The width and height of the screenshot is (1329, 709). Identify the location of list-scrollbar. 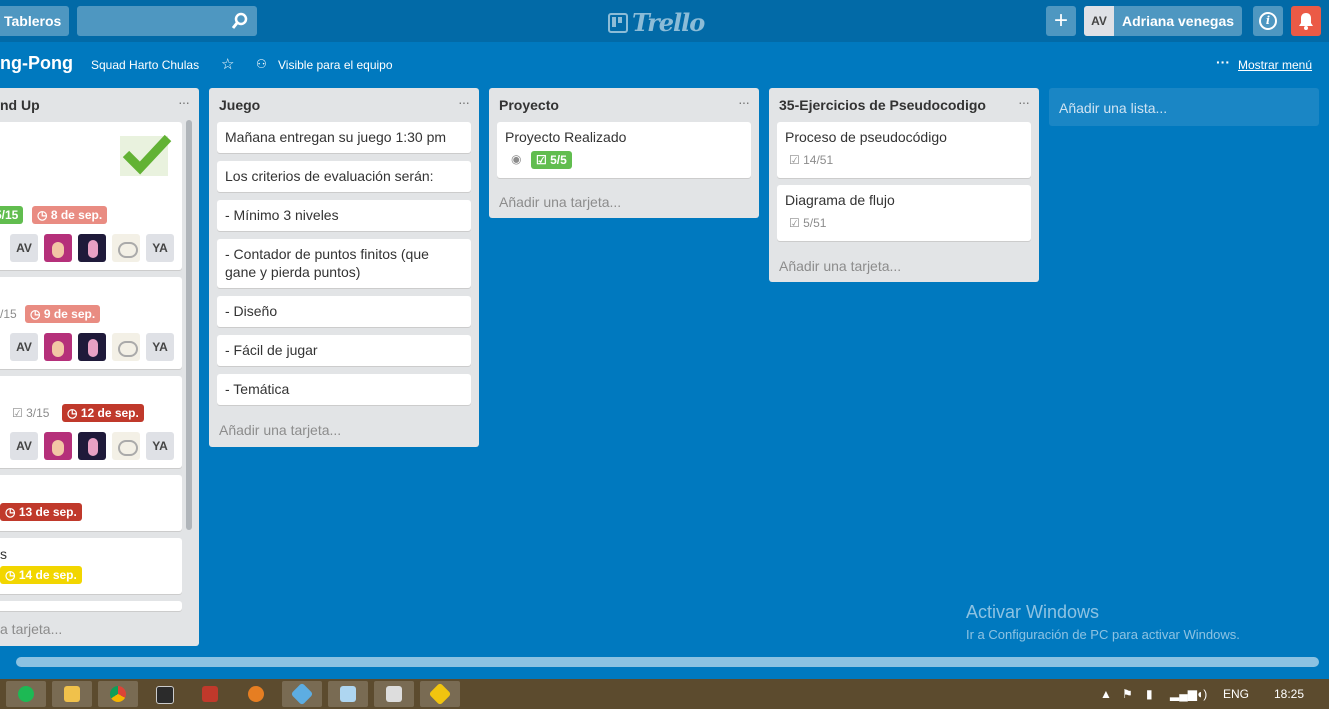
(189, 365).